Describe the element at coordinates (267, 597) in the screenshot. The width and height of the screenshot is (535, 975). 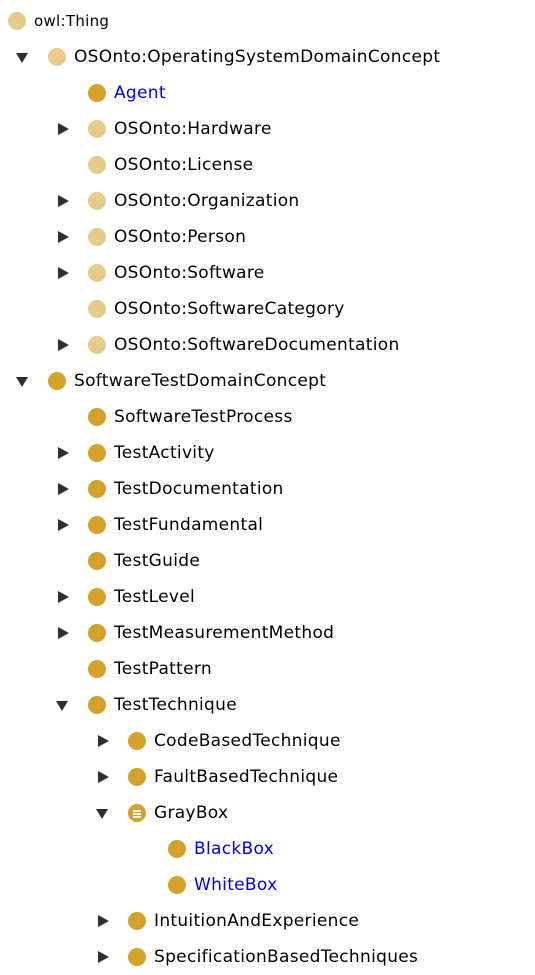
I see `tree-node: TestLevel` at that location.